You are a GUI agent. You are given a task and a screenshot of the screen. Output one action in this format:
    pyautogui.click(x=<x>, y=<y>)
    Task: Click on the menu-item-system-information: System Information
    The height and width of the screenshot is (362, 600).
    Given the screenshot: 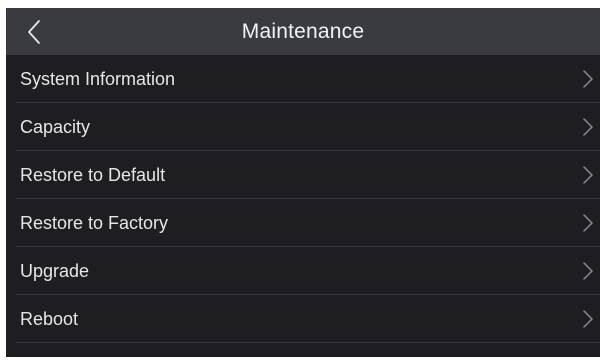 What is the action you would take?
    pyautogui.click(x=303, y=79)
    